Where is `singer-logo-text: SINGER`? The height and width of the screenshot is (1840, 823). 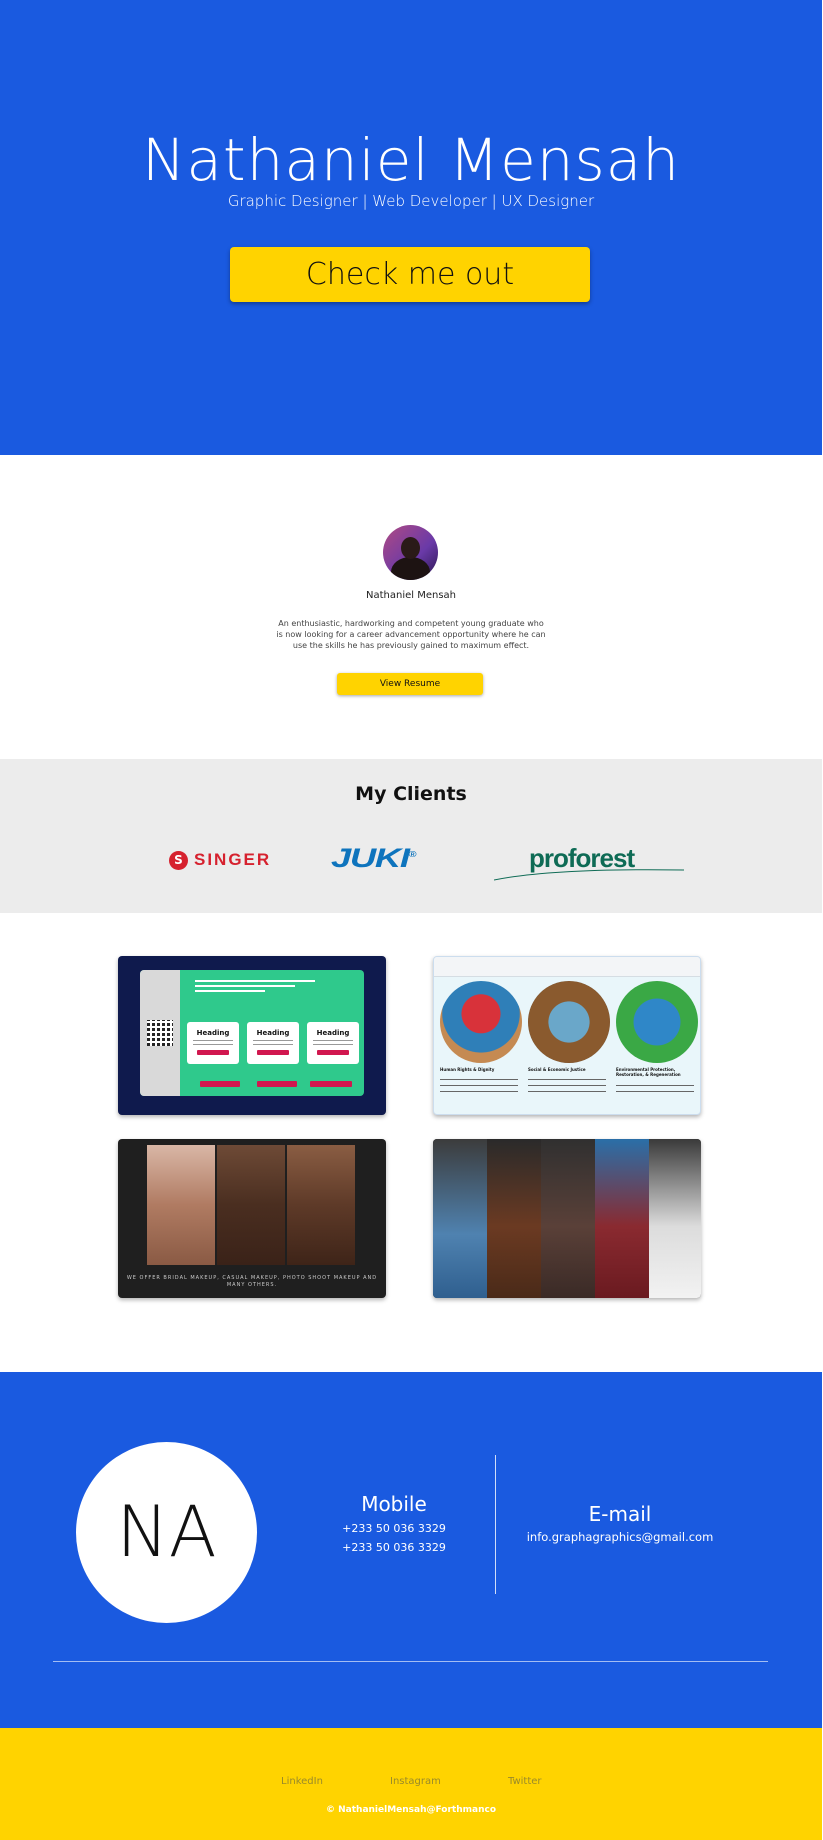
singer-logo-text: SINGER is located at coordinates (233, 859).